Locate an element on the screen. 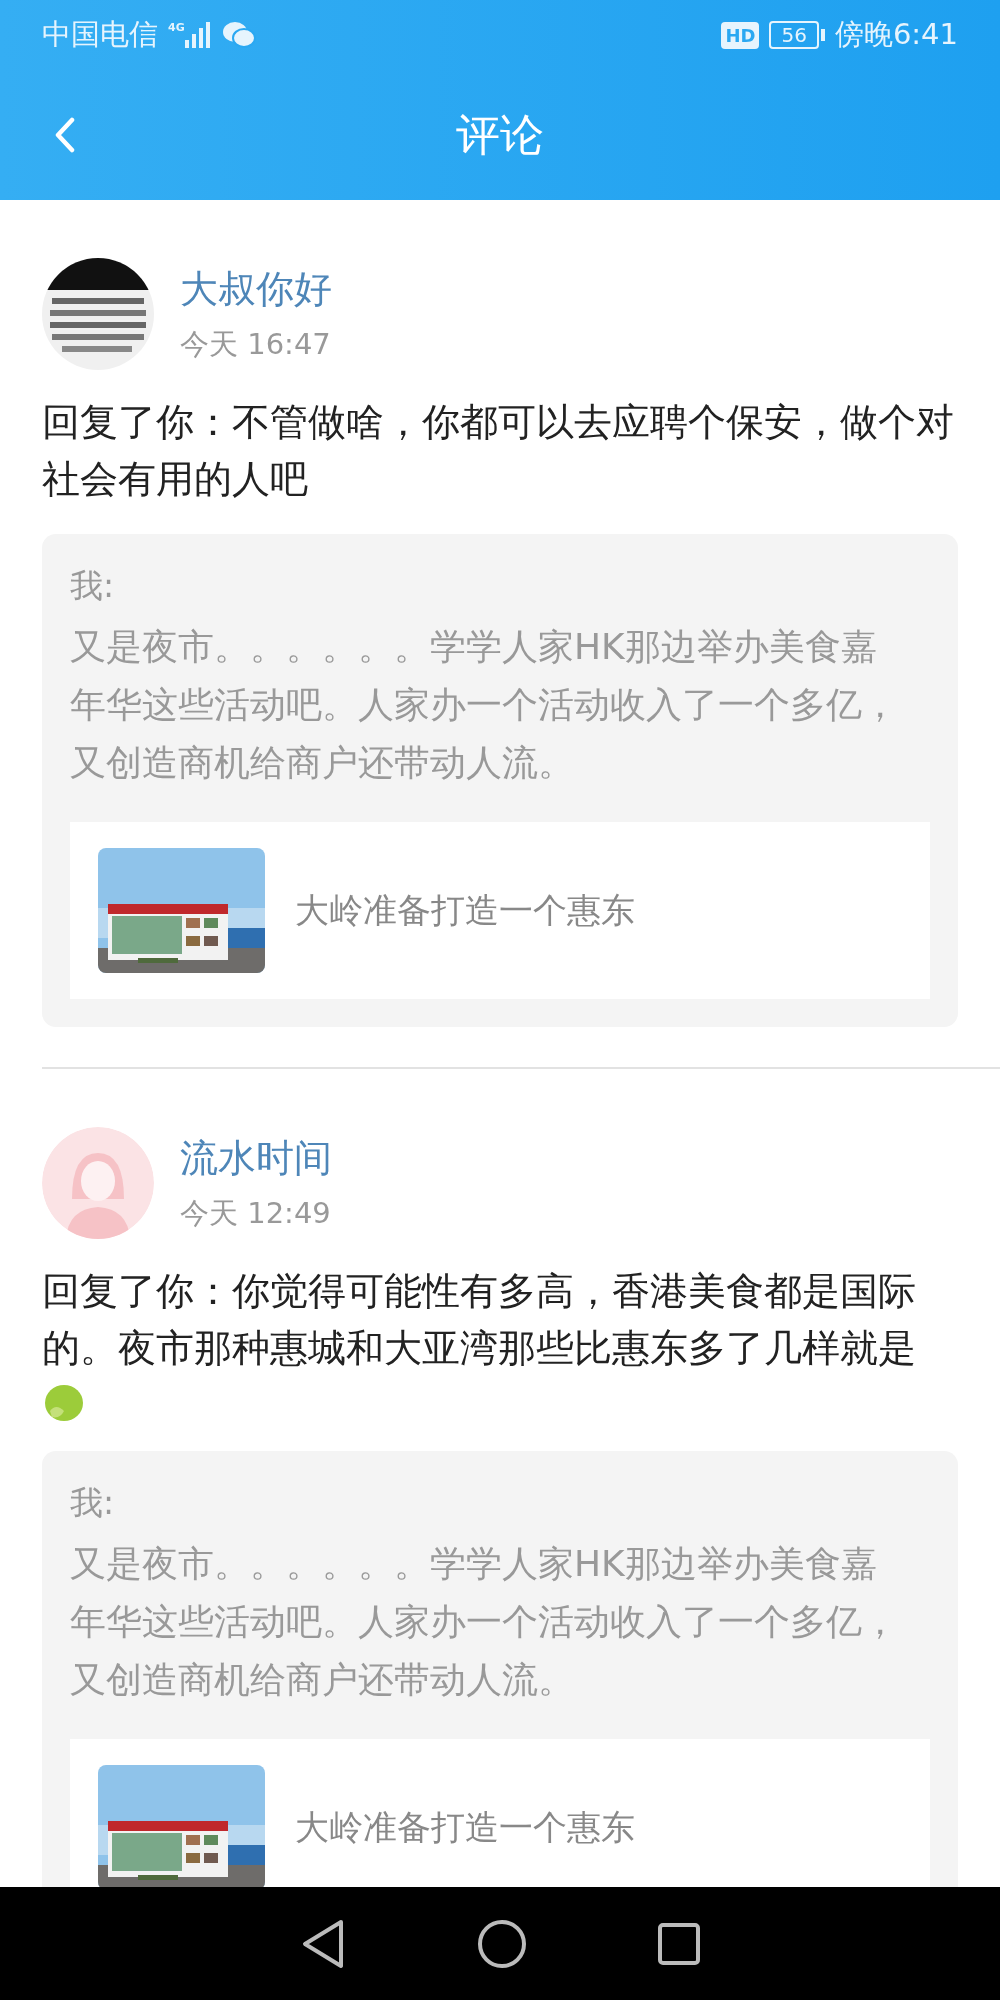 This screenshot has height=2000, width=1000. back-icon is located at coordinates (65, 135).